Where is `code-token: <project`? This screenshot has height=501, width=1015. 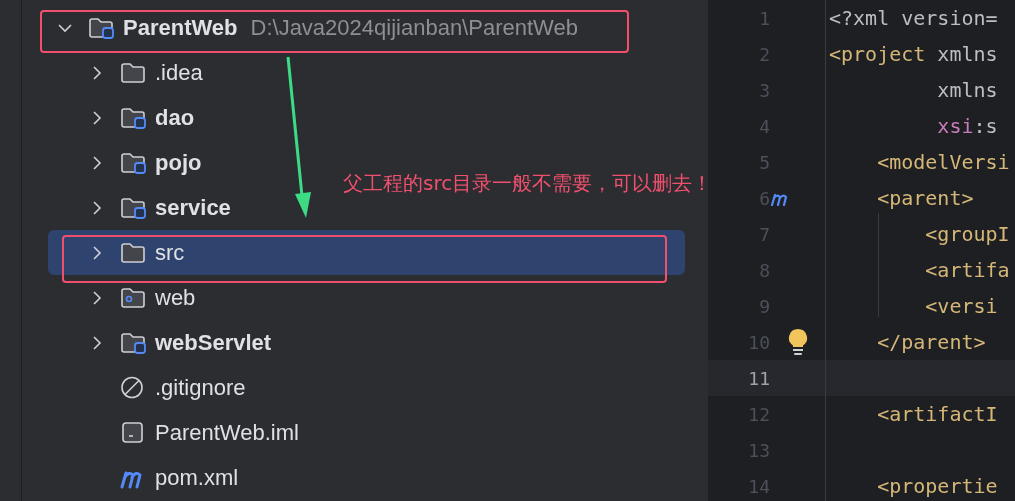 code-token: <project is located at coordinates (877, 54).